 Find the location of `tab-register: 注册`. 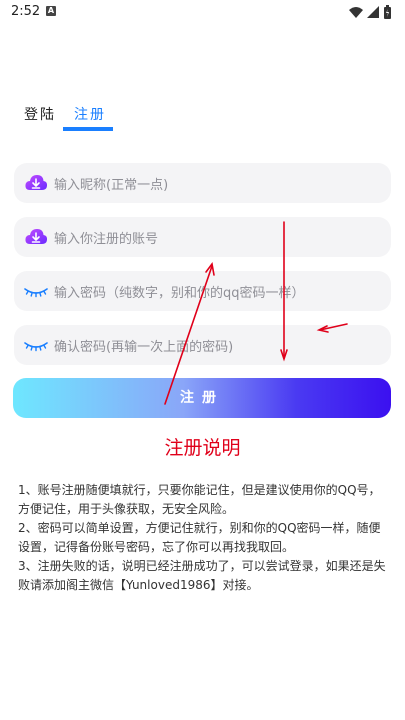

tab-register: 注册 is located at coordinates (90, 114).